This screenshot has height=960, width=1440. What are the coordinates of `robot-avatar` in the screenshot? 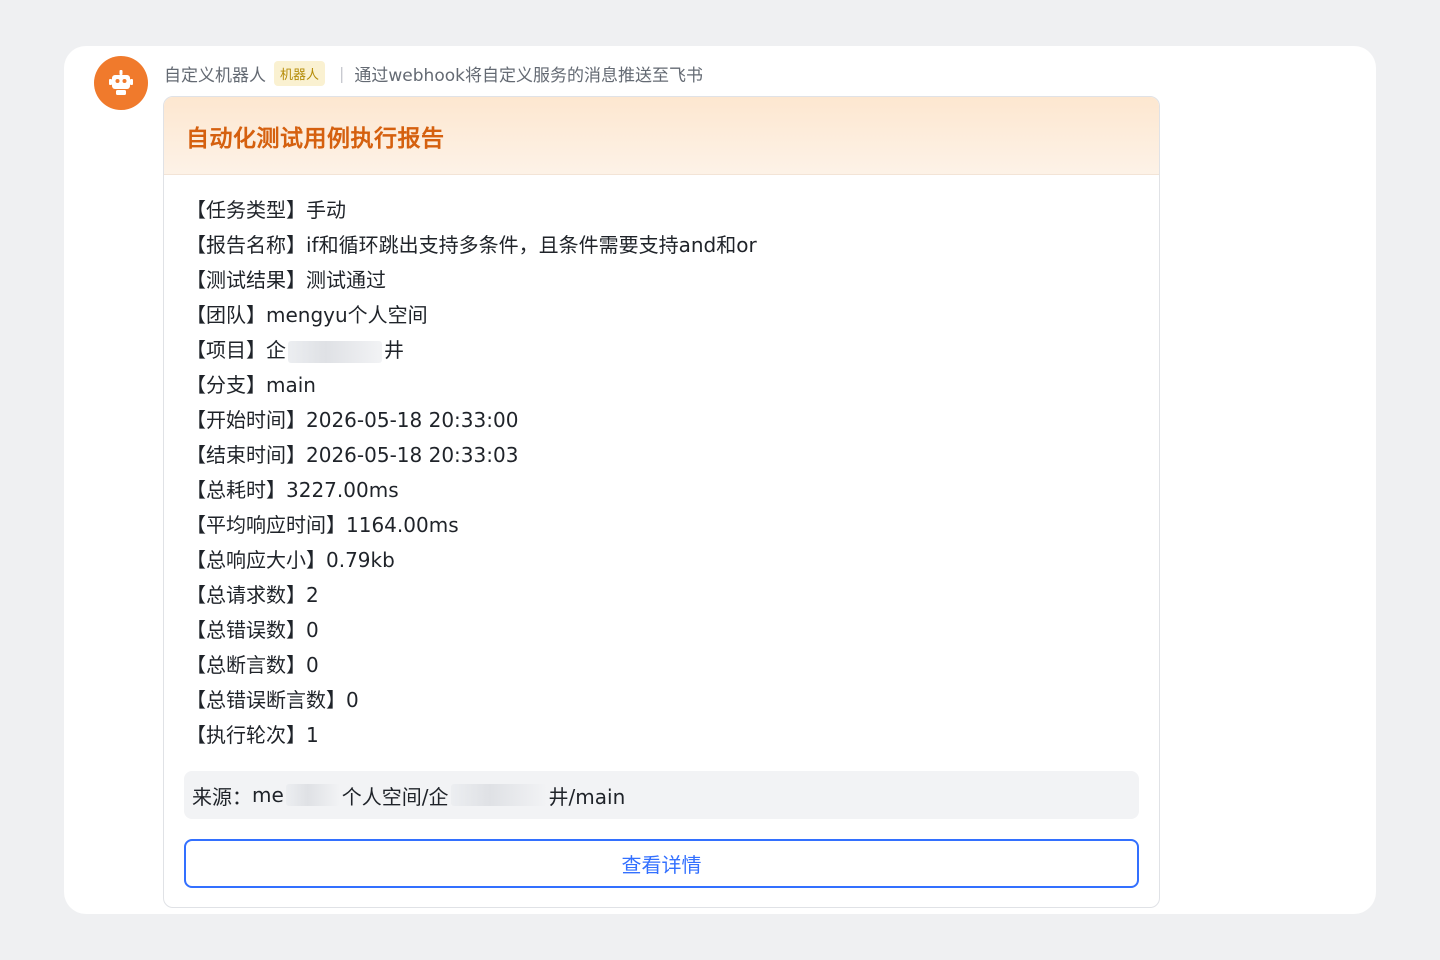 It's located at (121, 83).